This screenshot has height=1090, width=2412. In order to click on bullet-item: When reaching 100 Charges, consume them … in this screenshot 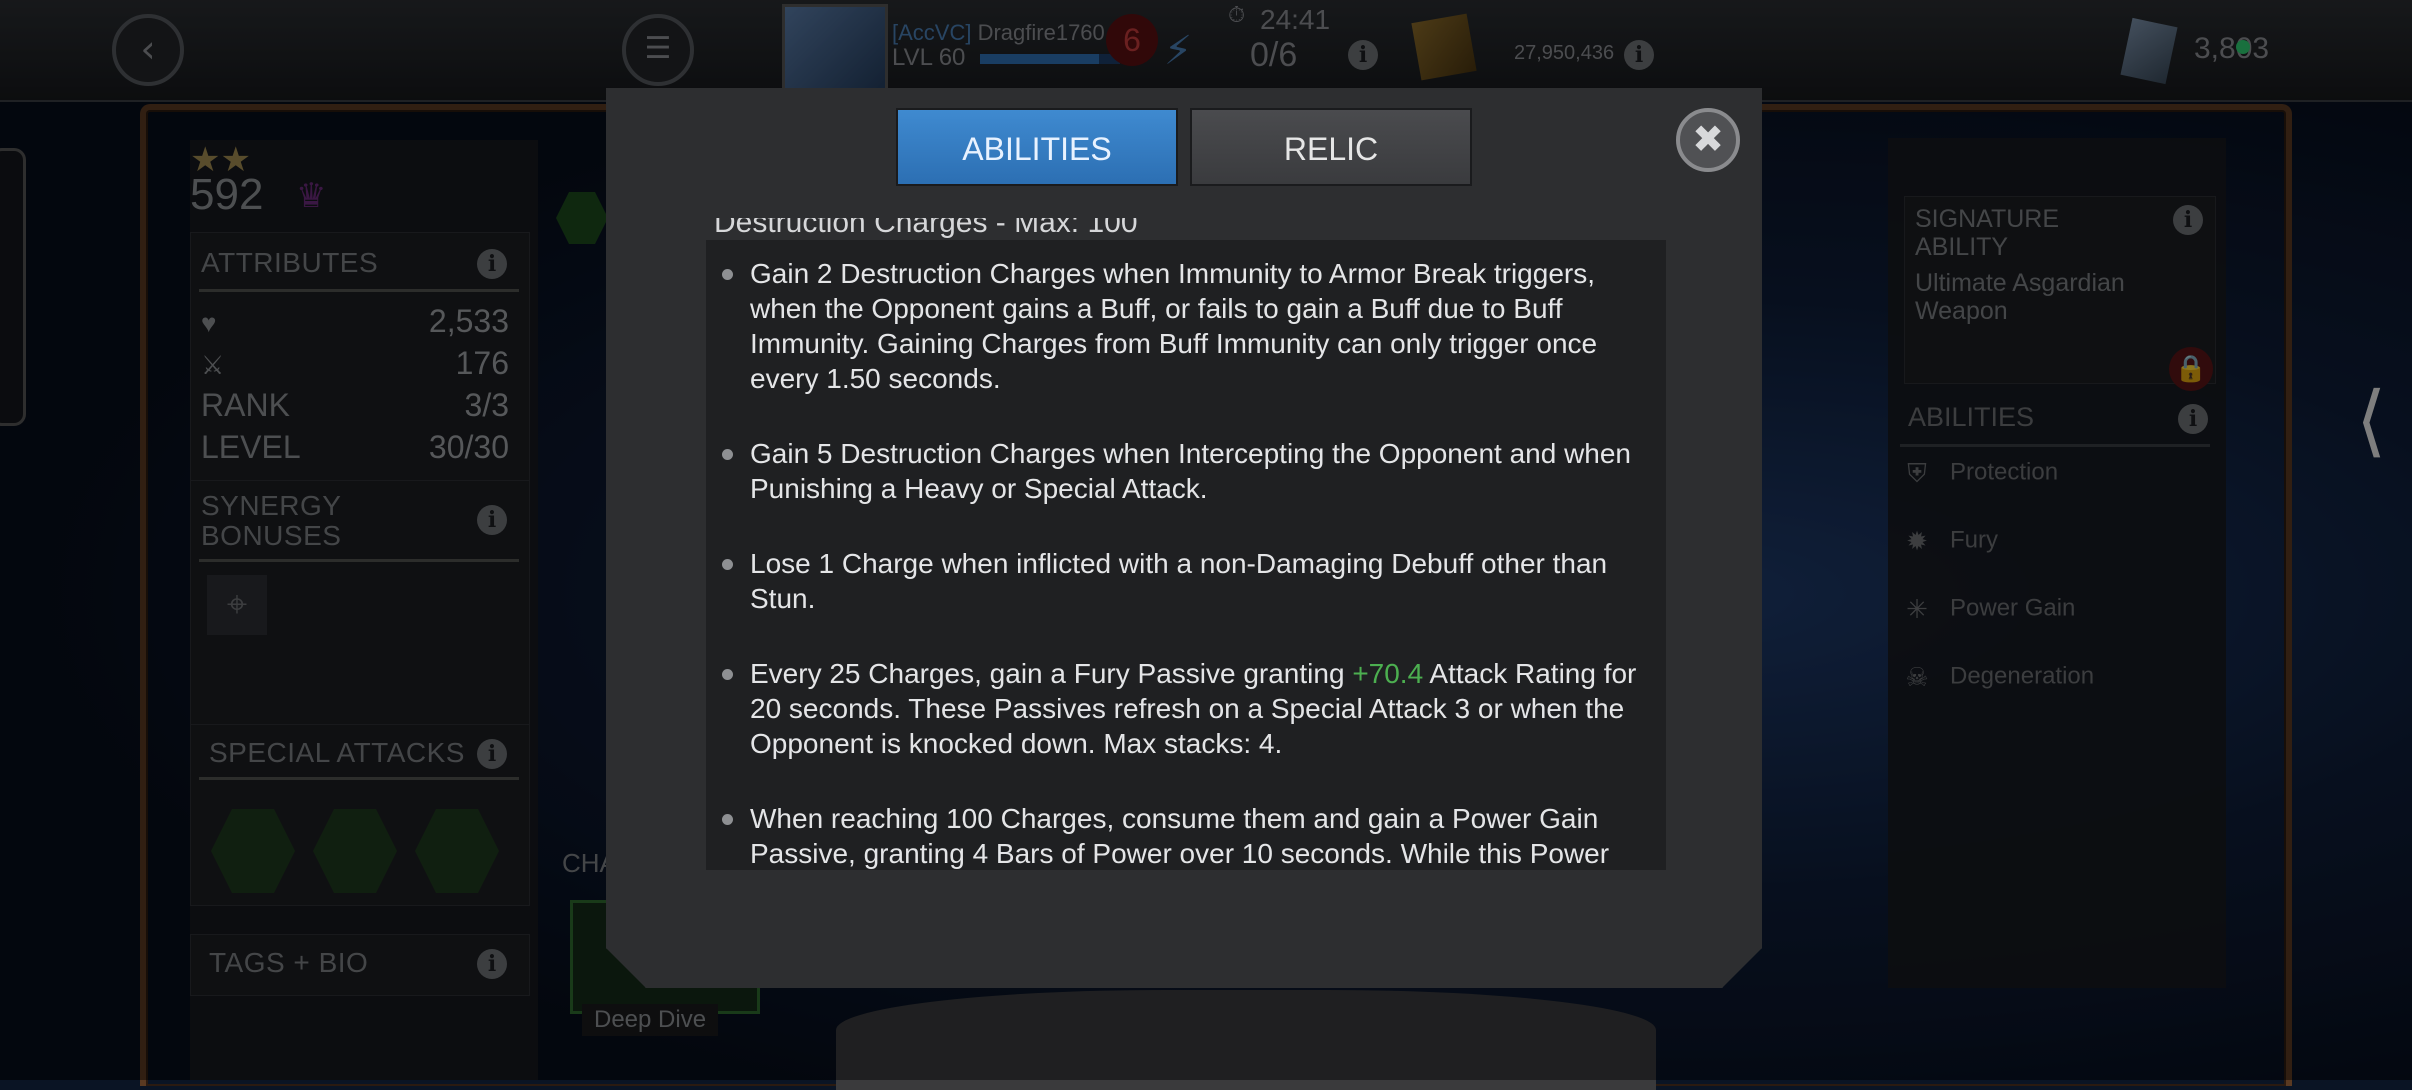, I will do `click(1199, 835)`.